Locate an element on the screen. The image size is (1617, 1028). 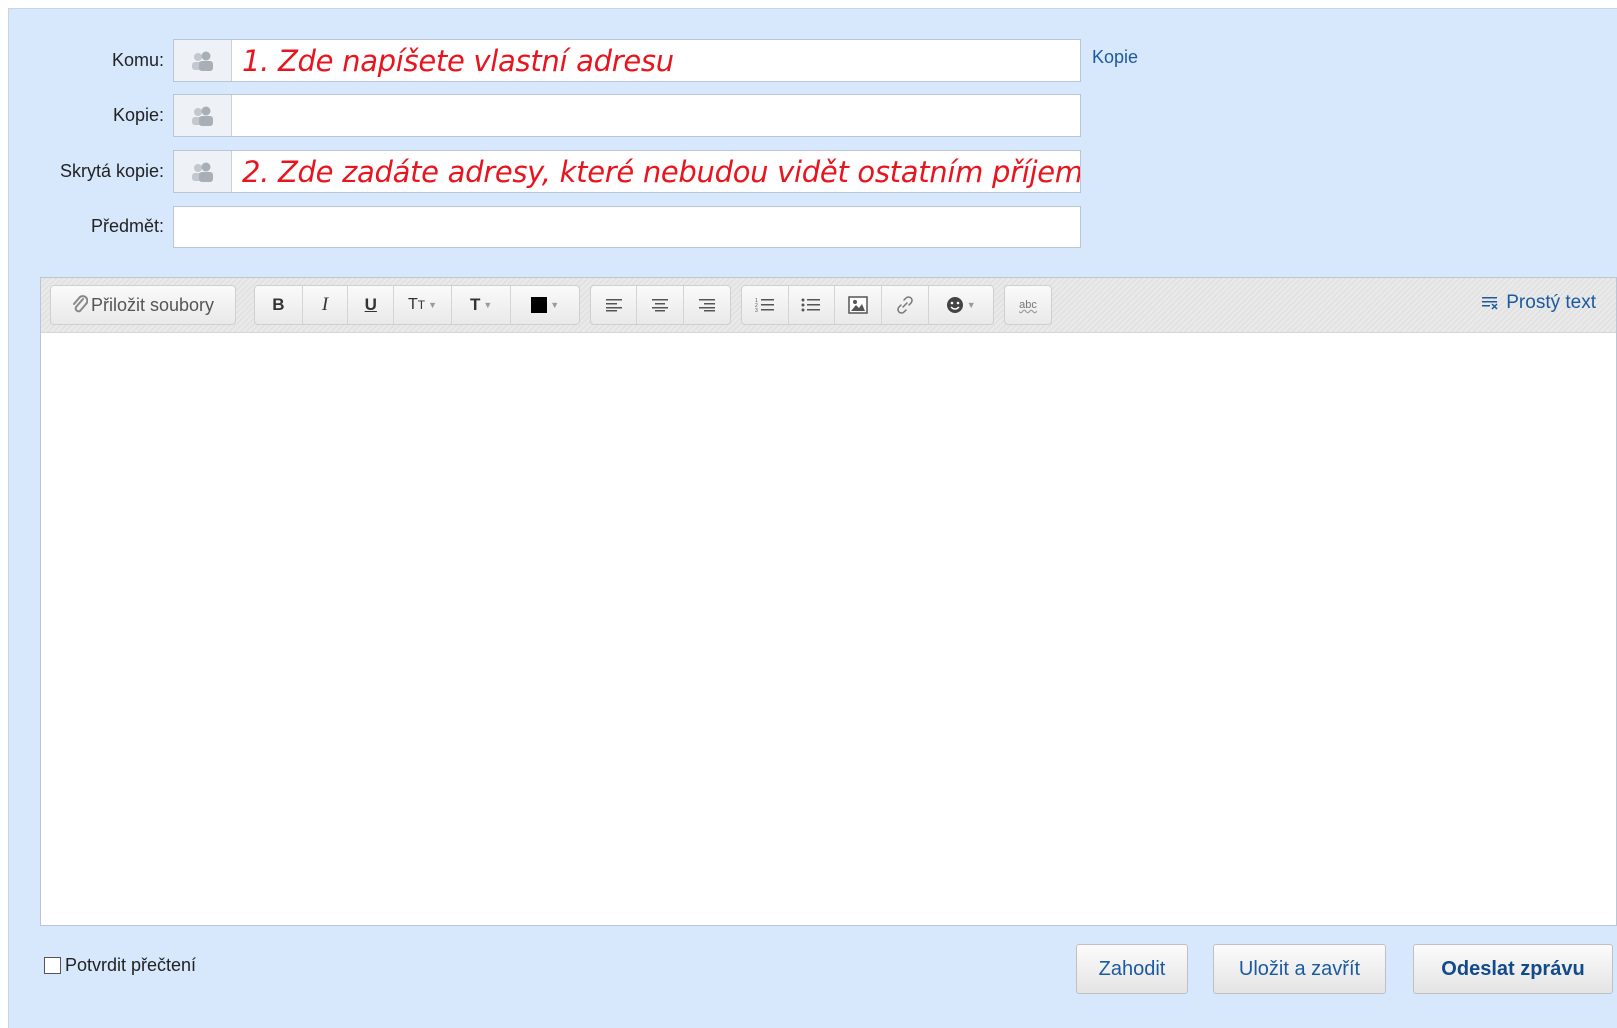
align-group is located at coordinates (660, 305).